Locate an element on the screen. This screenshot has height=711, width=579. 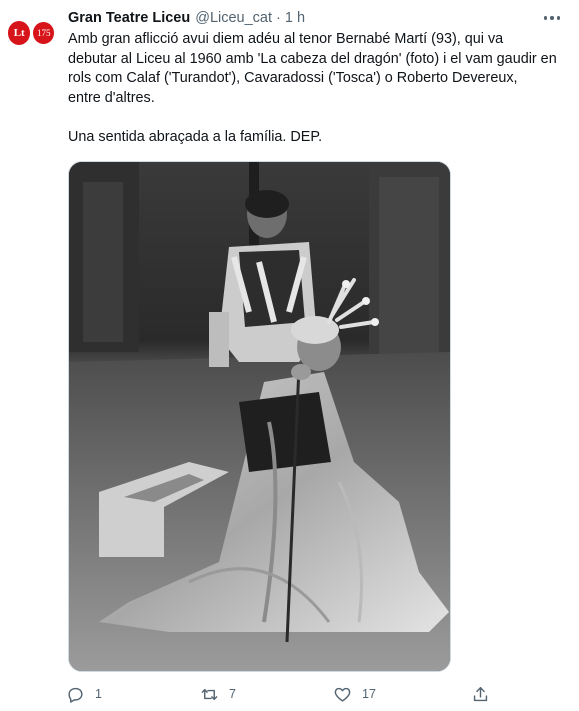
like-button: 17 is located at coordinates (354, 694).